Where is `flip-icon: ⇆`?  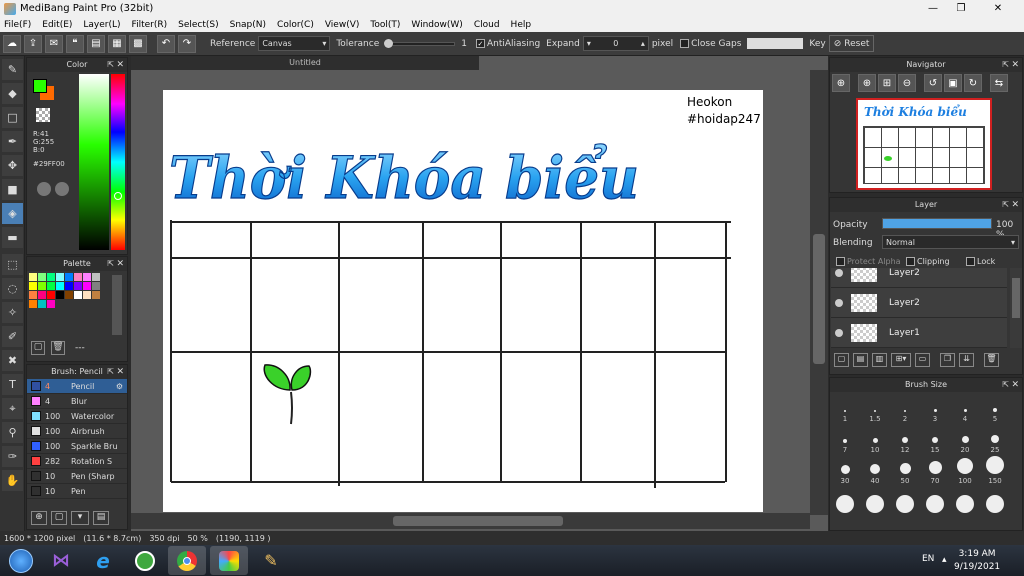 flip-icon: ⇆ is located at coordinates (999, 83).